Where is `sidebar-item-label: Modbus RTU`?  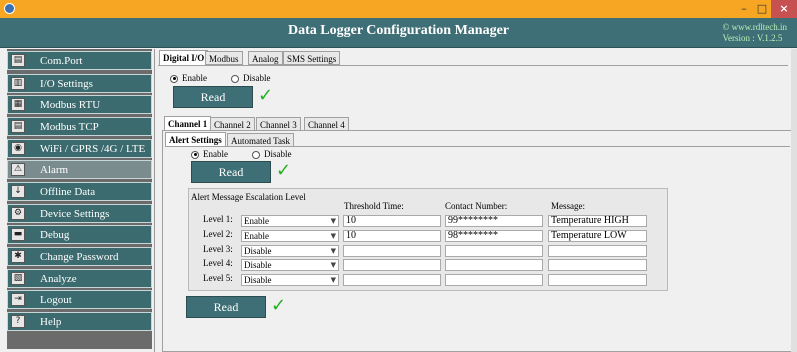
sidebar-item-label: Modbus RTU is located at coordinates (70, 105).